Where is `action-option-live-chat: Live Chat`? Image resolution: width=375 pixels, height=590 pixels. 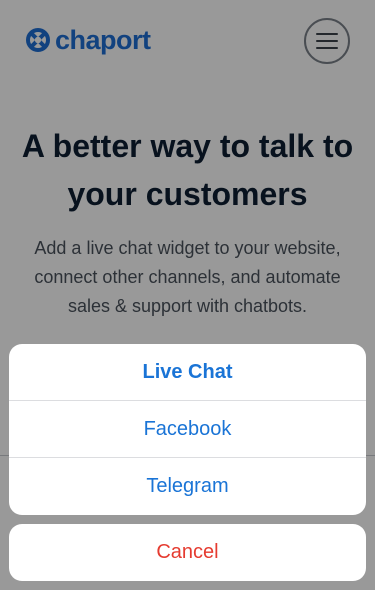
action-option-live-chat: Live Chat is located at coordinates (187, 372).